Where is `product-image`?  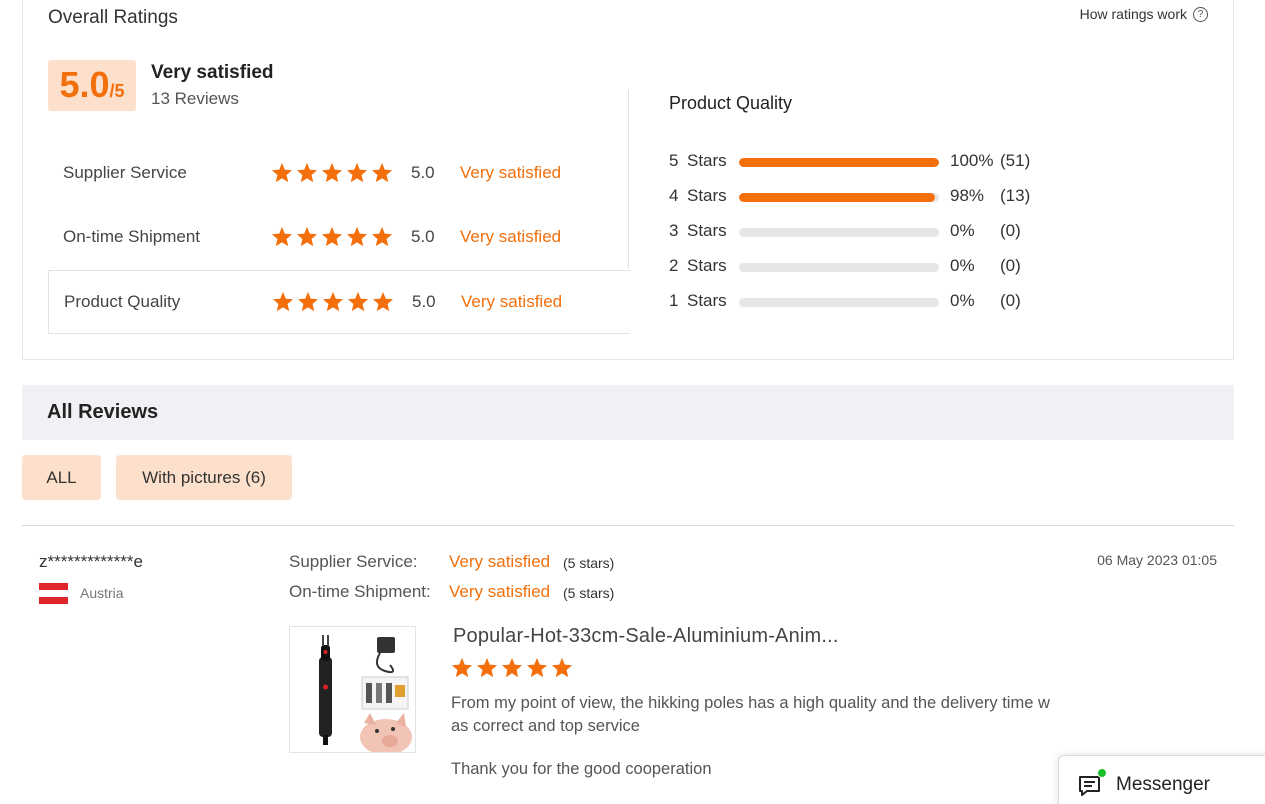 product-image is located at coordinates (352, 689).